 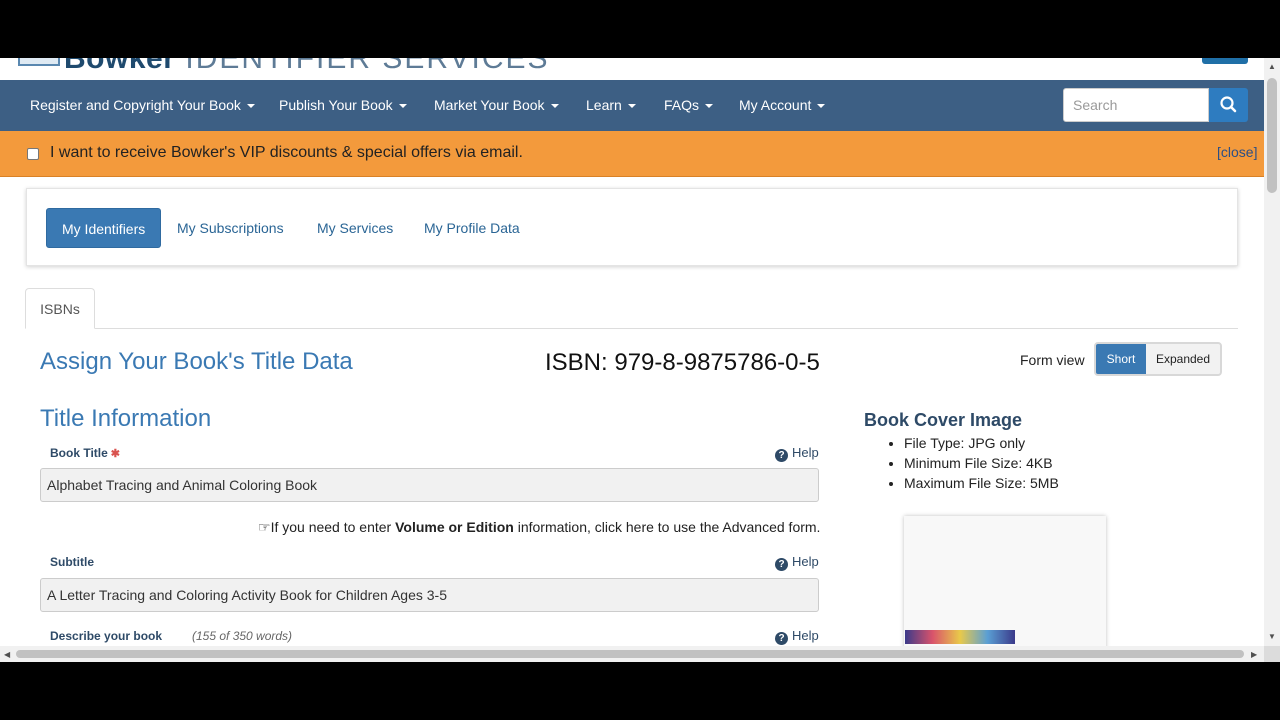 What do you see at coordinates (120, 66) in the screenshot?
I see `logo-text: Bowker` at bounding box center [120, 66].